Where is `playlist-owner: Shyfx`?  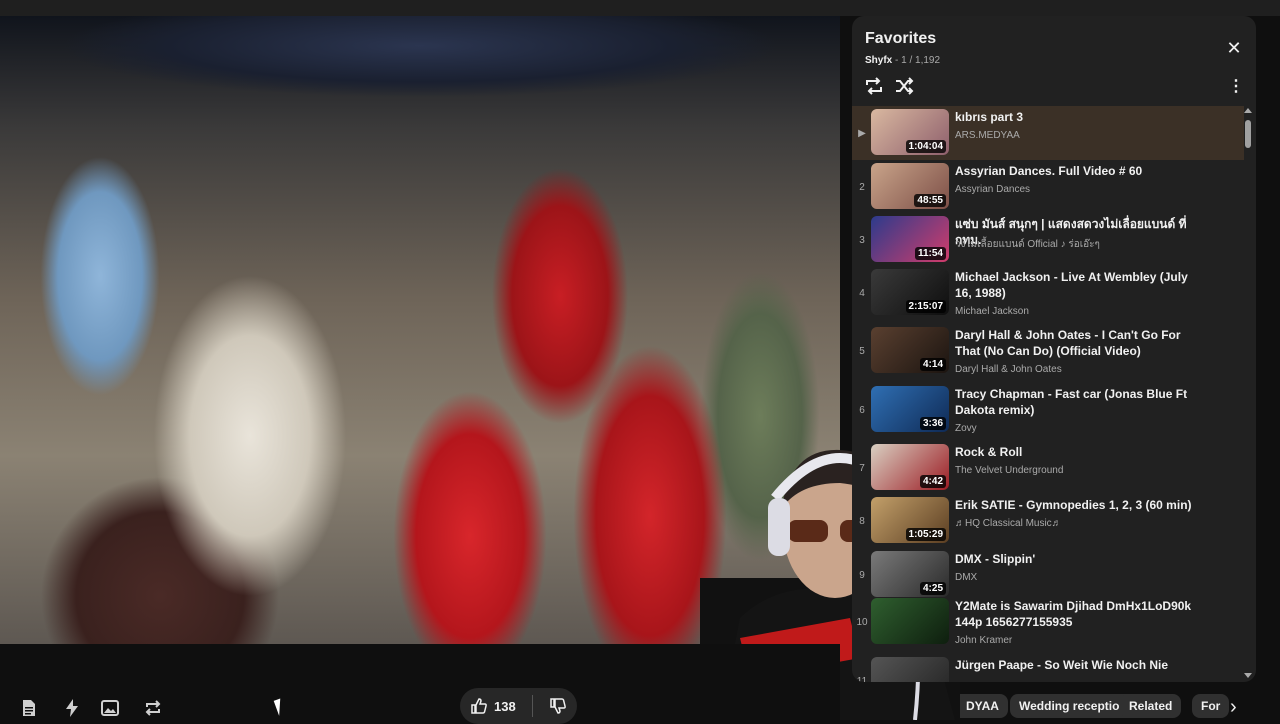 playlist-owner: Shyfx is located at coordinates (878, 60).